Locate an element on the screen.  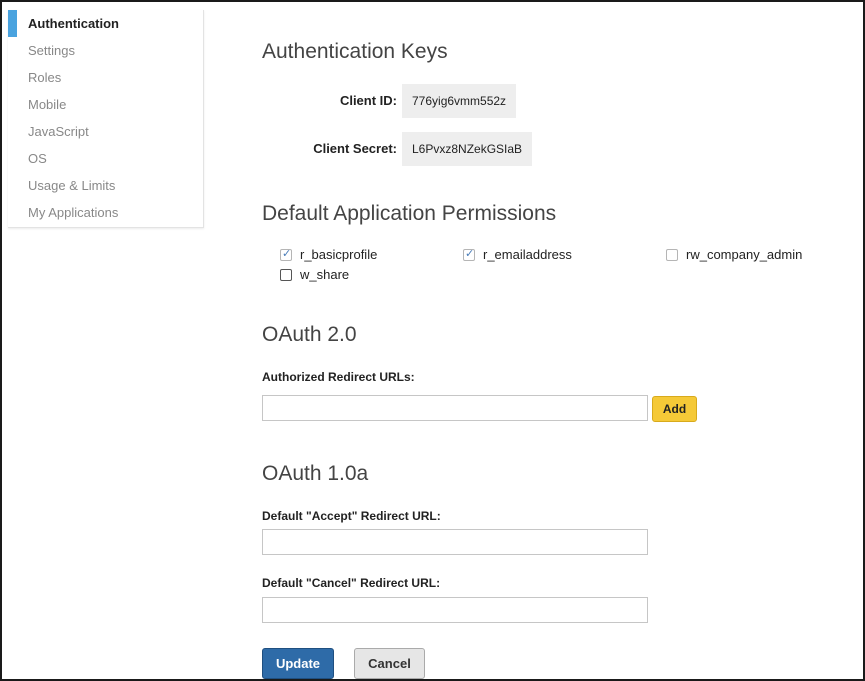
sidebar-item-roles: Roles is located at coordinates (105, 77).